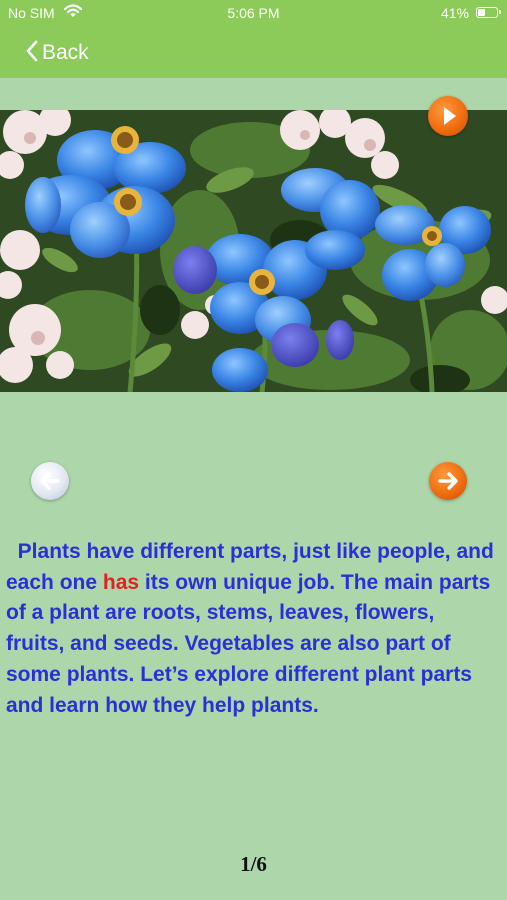 The image size is (507, 900). Describe the element at coordinates (253, 864) in the screenshot. I see `page-indicator: 1/6` at that location.